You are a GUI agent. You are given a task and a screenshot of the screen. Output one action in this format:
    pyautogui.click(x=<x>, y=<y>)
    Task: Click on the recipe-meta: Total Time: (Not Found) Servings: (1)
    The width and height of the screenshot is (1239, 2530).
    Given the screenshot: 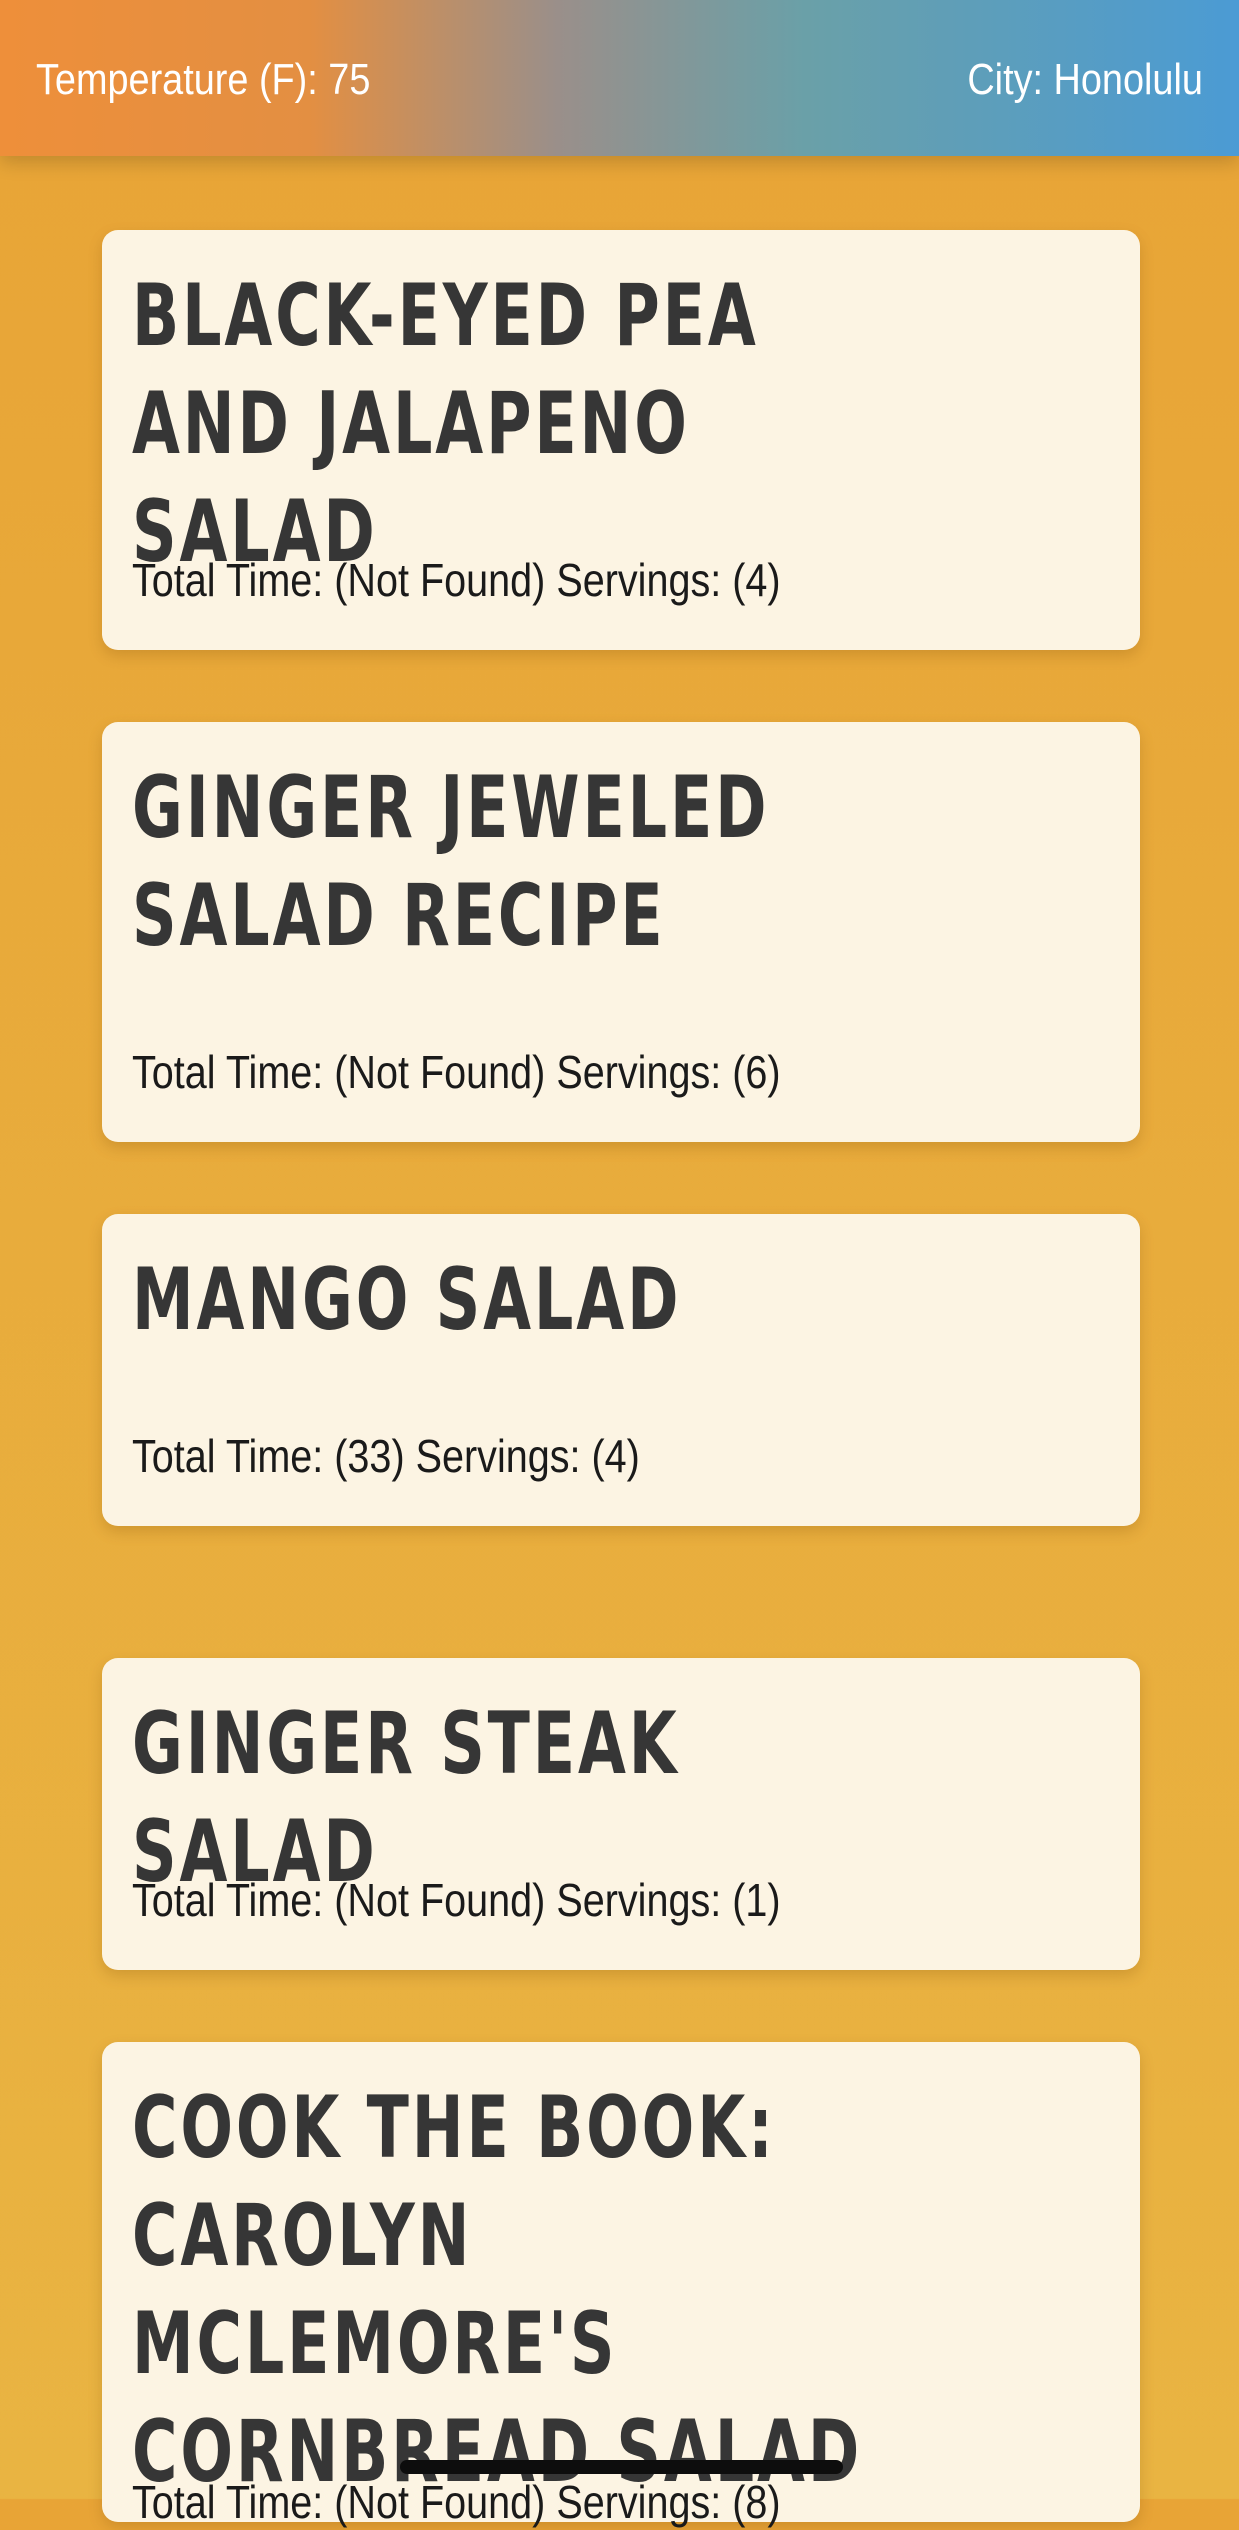 What is the action you would take?
    pyautogui.click(x=456, y=1900)
    